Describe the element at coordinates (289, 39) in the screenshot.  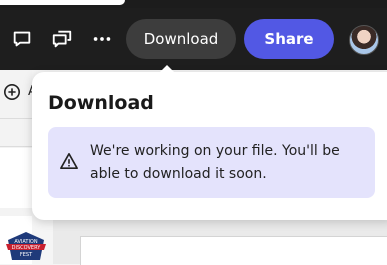
I see `share-button: Share` at that location.